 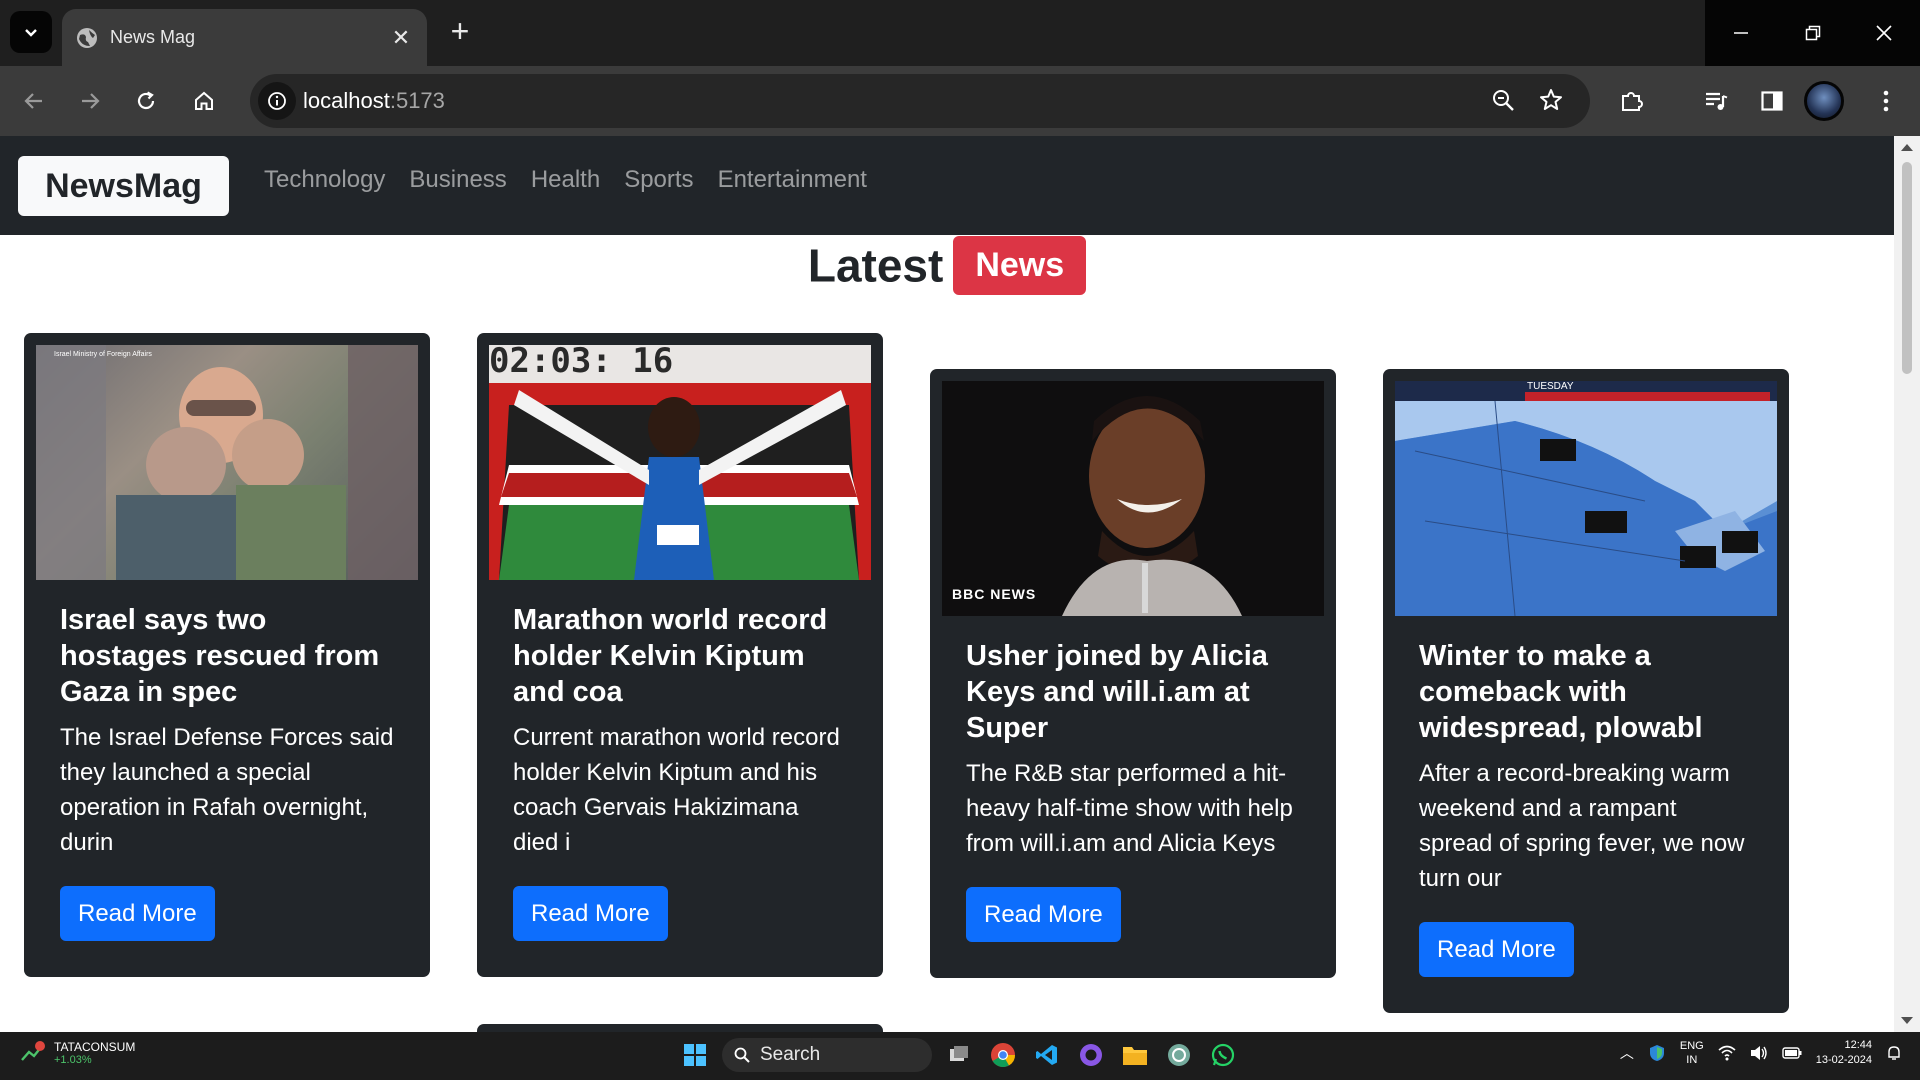 I want to click on url-host: localhost, so click(x=346, y=100).